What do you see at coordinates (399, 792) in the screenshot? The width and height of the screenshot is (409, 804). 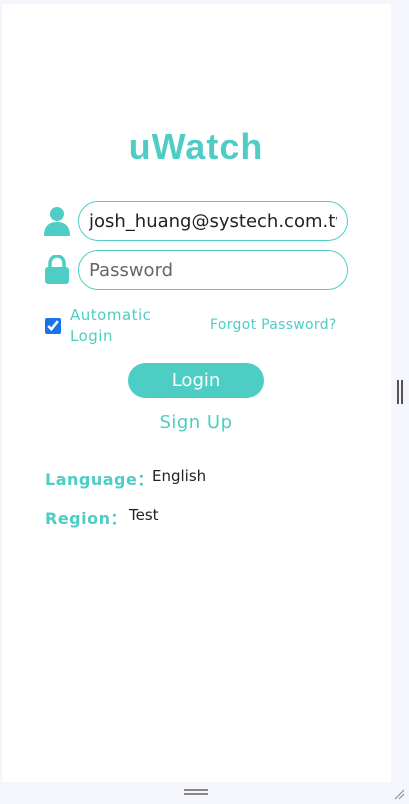 I see `resize-grip-icon` at bounding box center [399, 792].